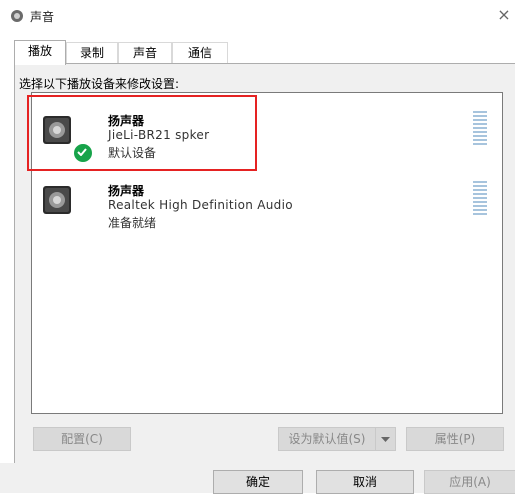 The image size is (515, 494). What do you see at coordinates (455, 439) in the screenshot?
I see `properties-button: 属性(P)` at bounding box center [455, 439].